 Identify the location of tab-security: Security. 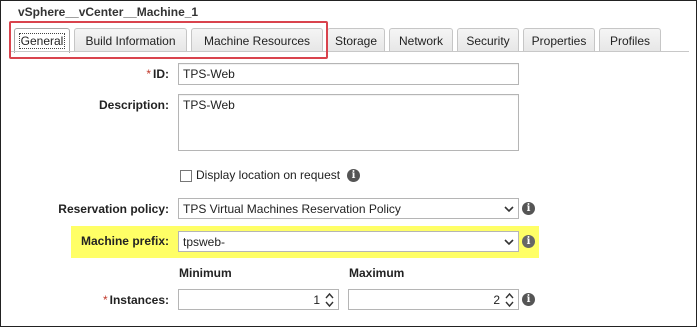
(488, 40).